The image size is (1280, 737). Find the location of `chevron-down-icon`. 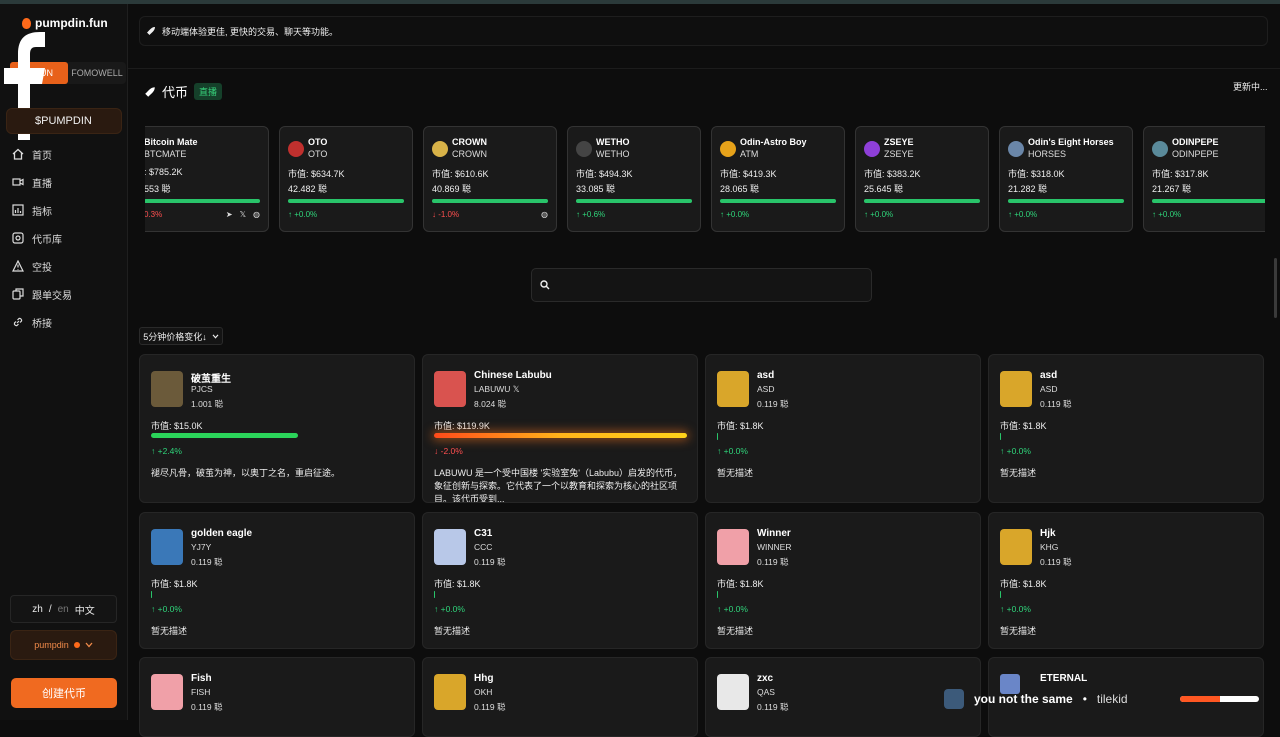

chevron-down-icon is located at coordinates (89, 645).